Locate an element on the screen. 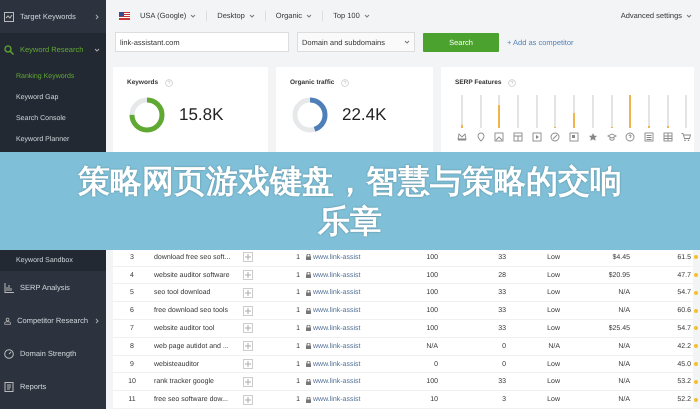 The height and width of the screenshot is (409, 700). layout-icon is located at coordinates (518, 137).